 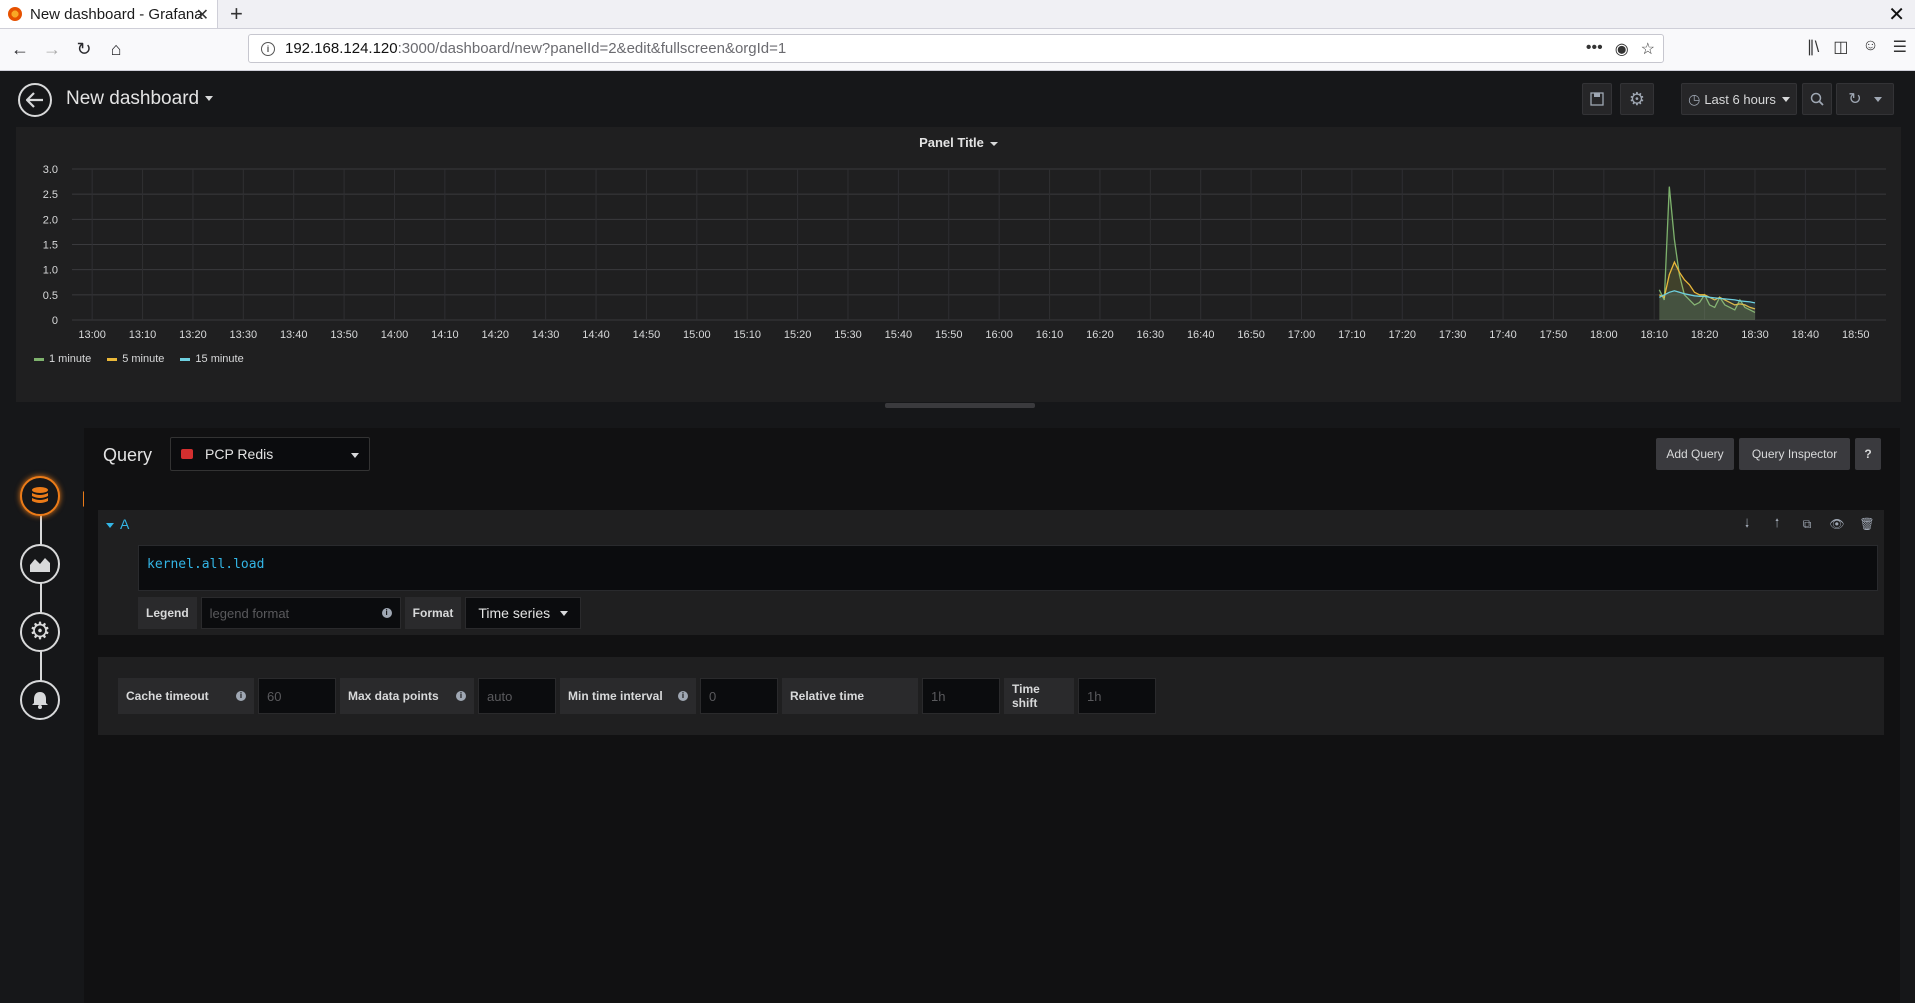 I want to click on y-tick-label: 0, so click(x=55, y=321).